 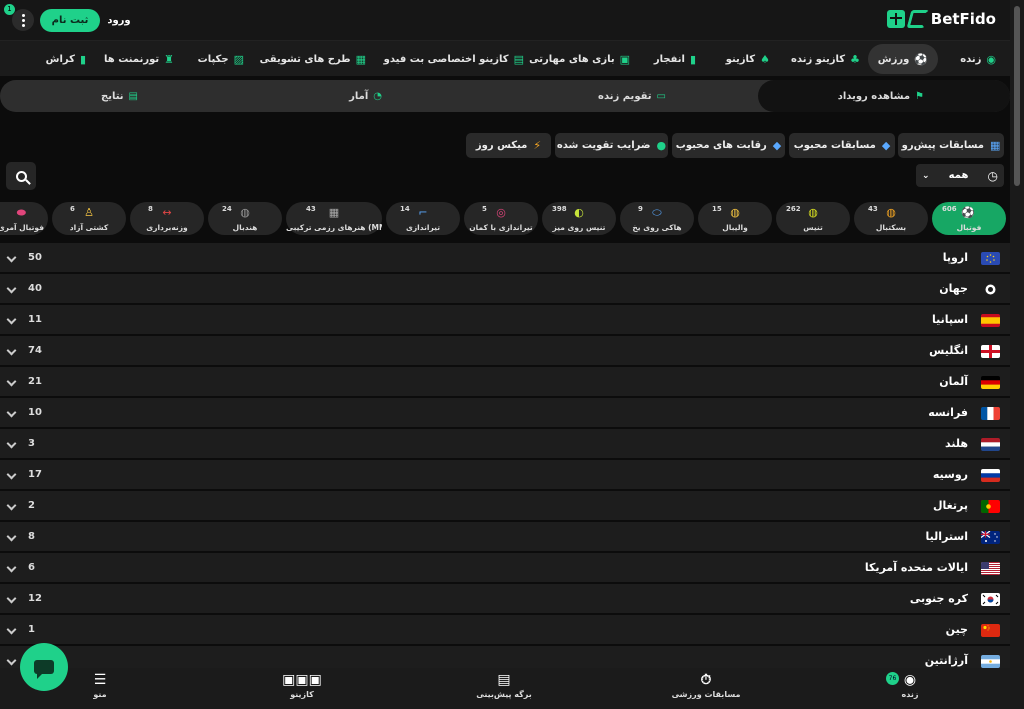 I want to click on nav-item-promotions: طرح های تشویقی ▦, so click(x=313, y=59).